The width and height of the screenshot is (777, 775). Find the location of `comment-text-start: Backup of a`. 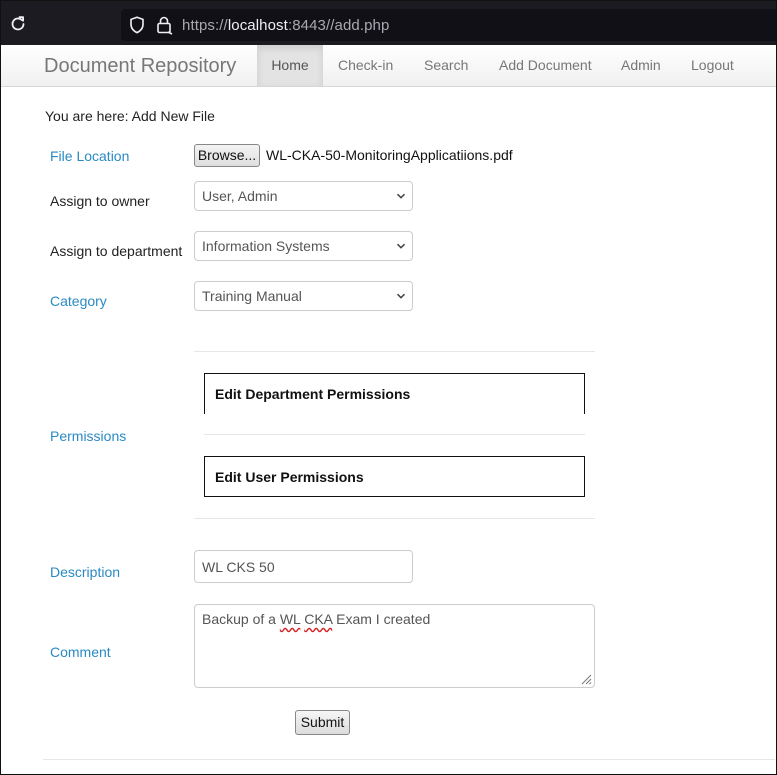

comment-text-start: Backup of a is located at coordinates (241, 619).